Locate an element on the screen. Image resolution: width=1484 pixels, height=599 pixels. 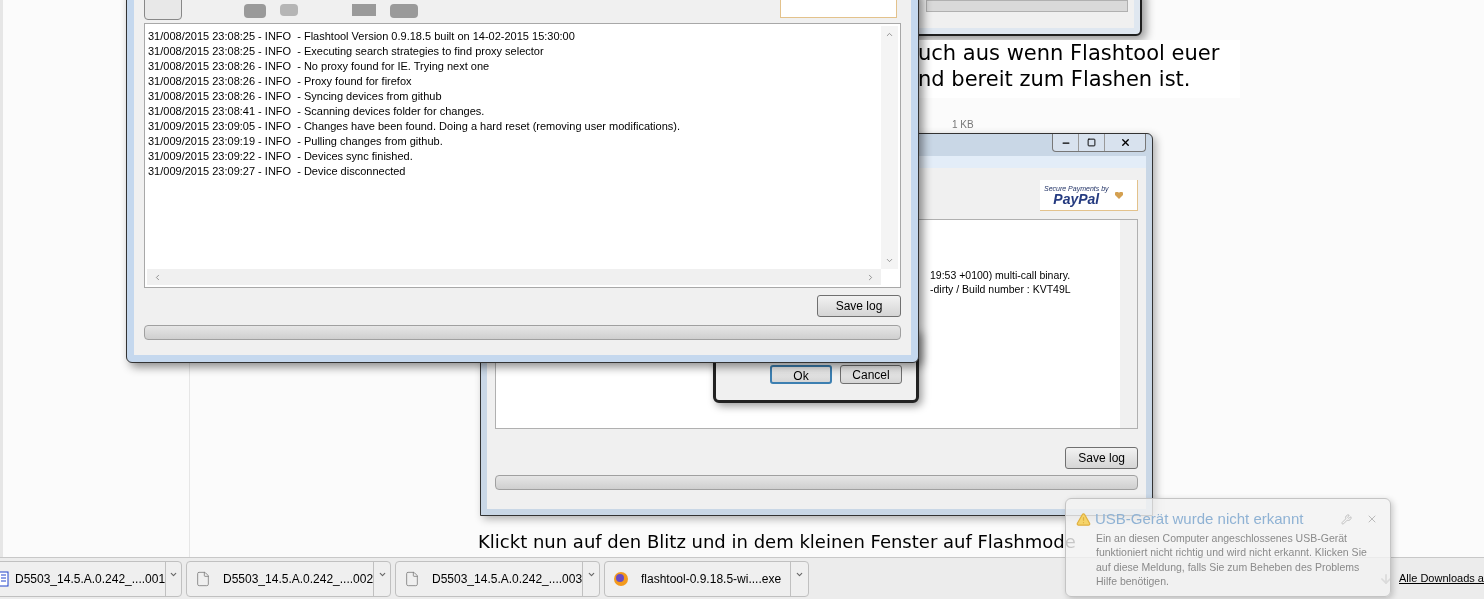
heart-icon is located at coordinates (1118, 195).